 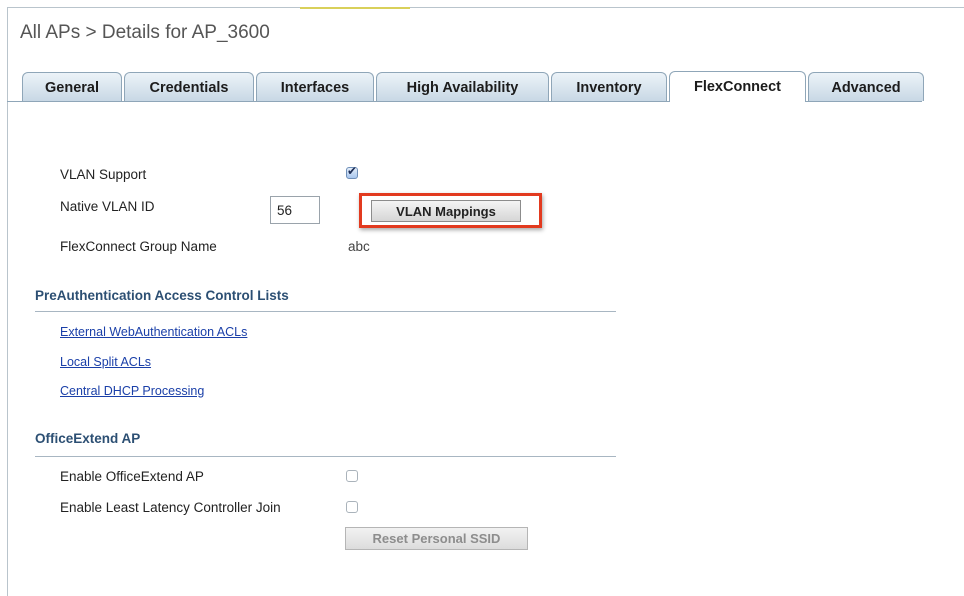 I want to click on page-title: All APs > Details for AP_3600, so click(x=145, y=32).